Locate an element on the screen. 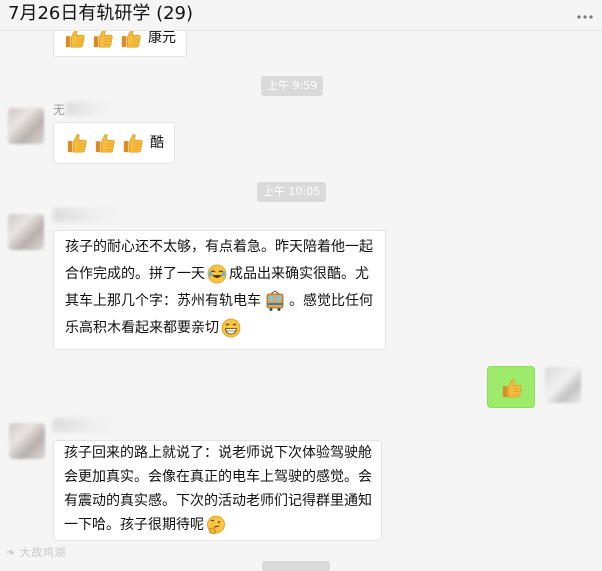  chat-header: 7月26日有轨研学 (29) is located at coordinates (301, 15).